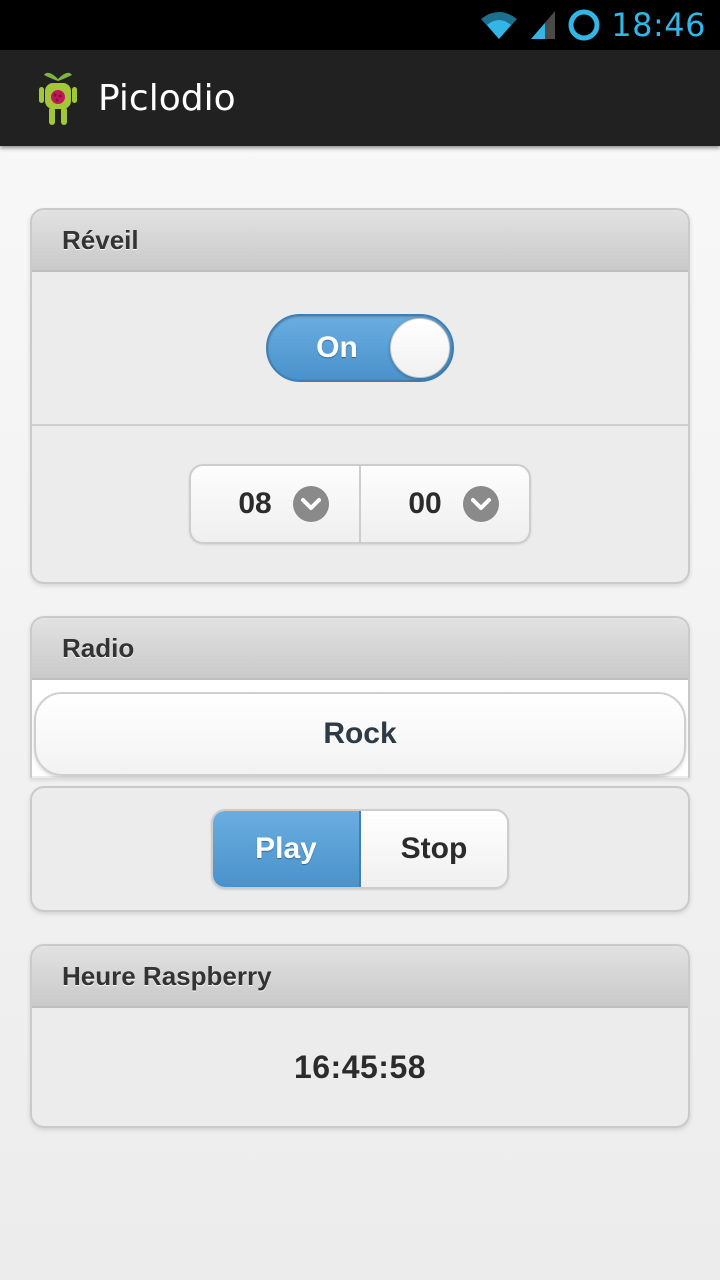 The width and height of the screenshot is (720, 1280). What do you see at coordinates (360, 1036) in the screenshot?
I see `clock-panel: Heure Raspberry 16:45:58` at bounding box center [360, 1036].